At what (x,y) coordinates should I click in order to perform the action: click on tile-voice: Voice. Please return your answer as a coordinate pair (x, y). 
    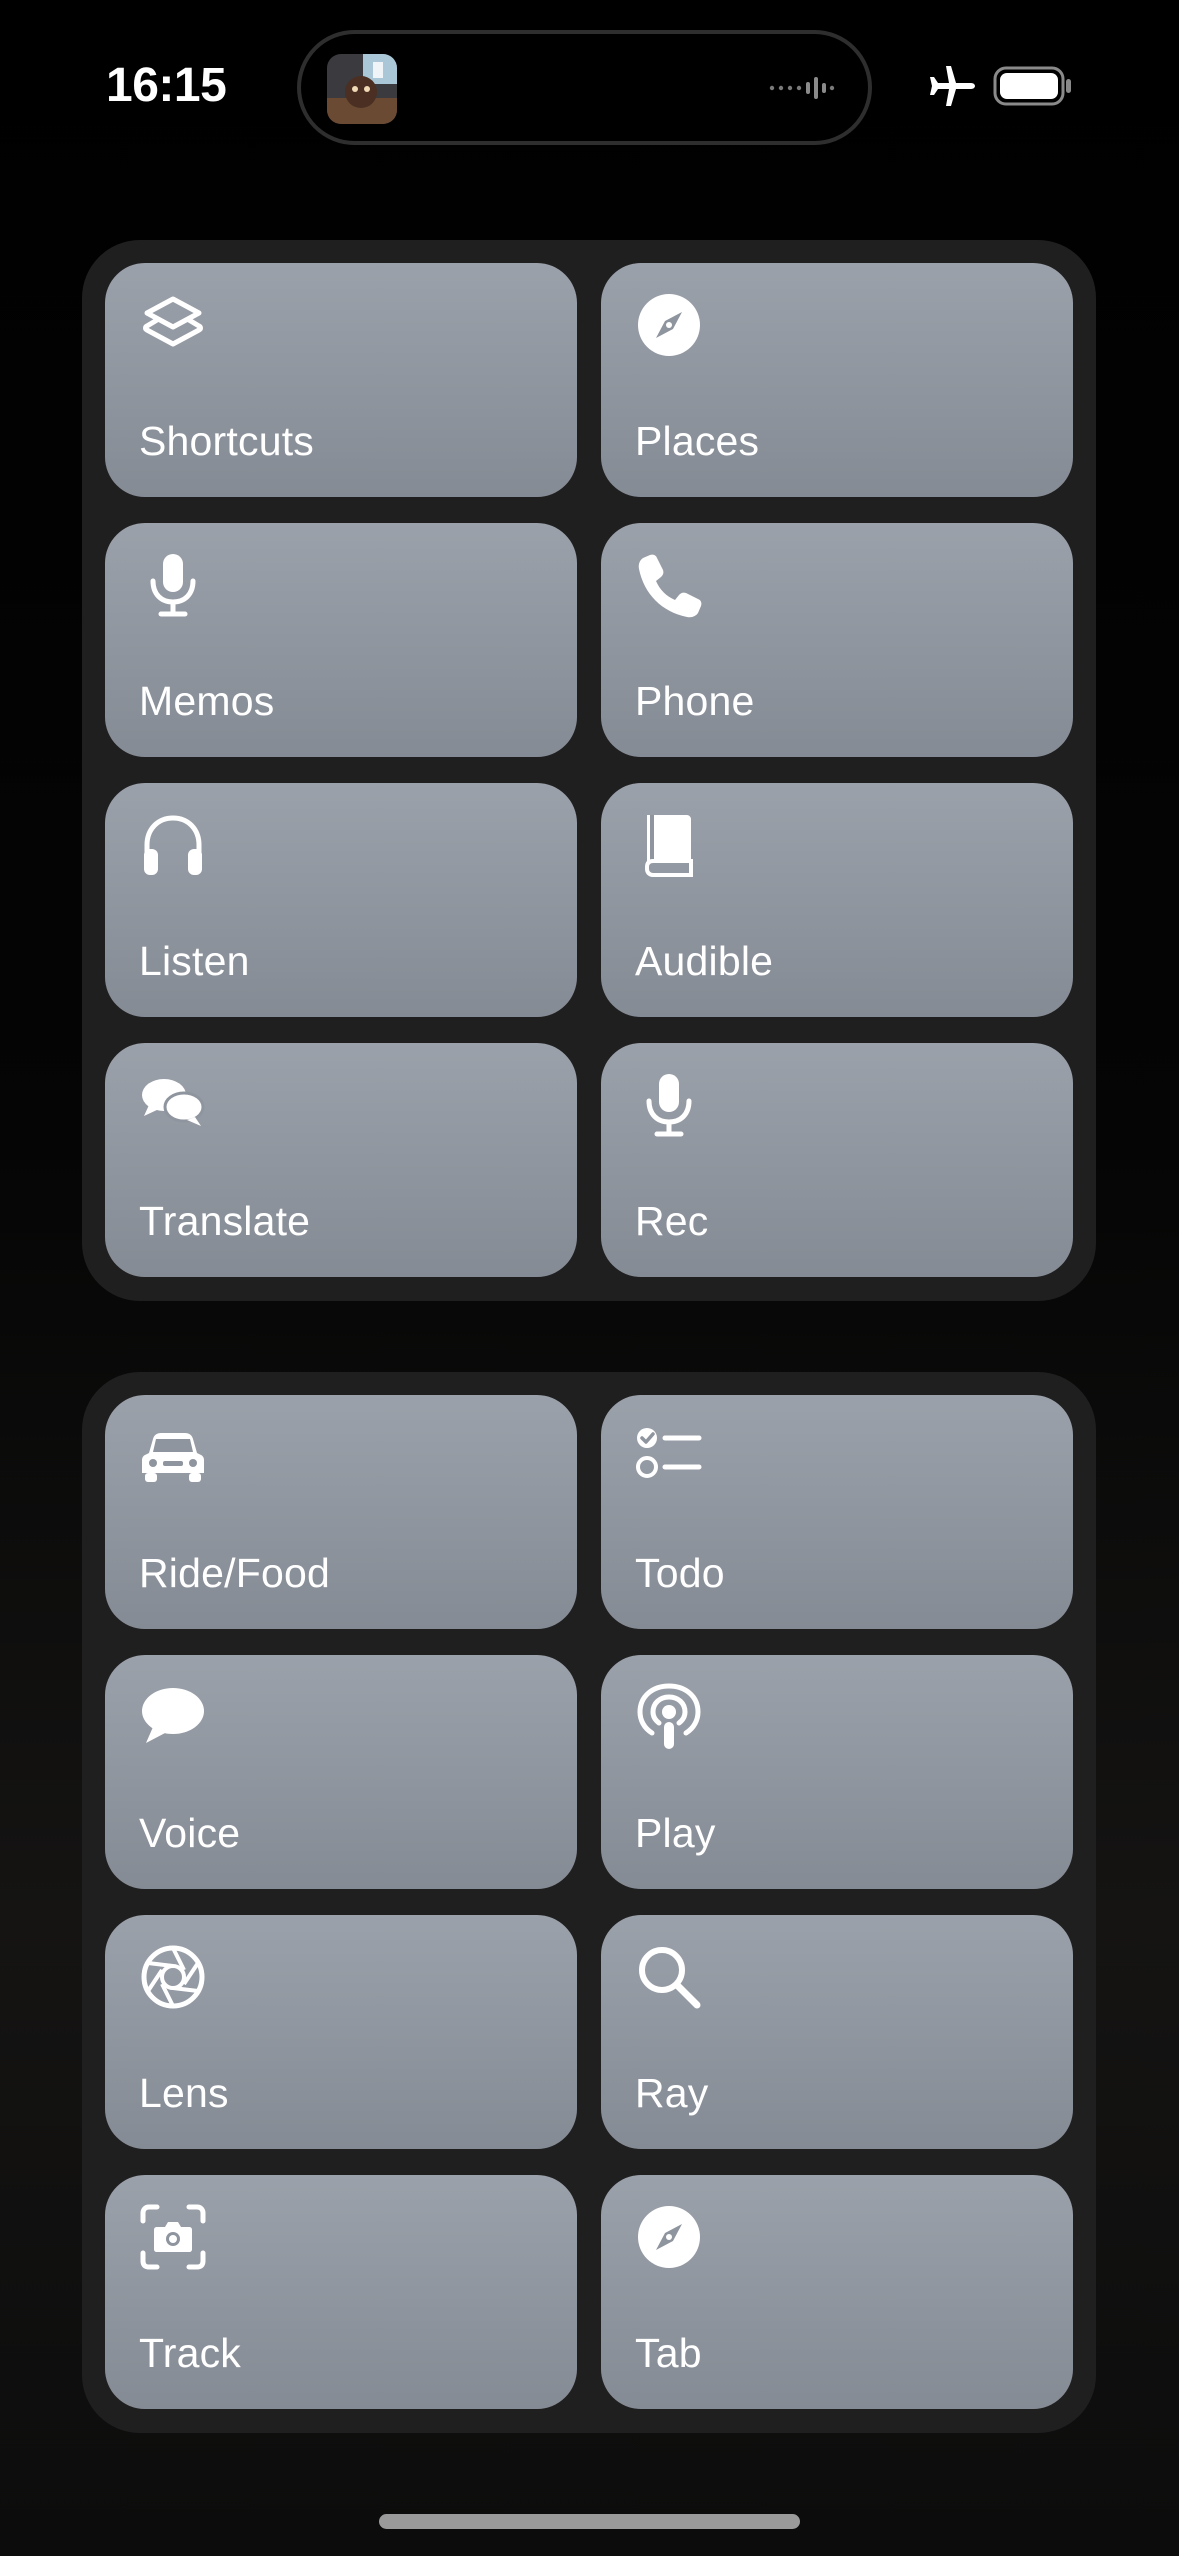
    Looking at the image, I should click on (341, 1772).